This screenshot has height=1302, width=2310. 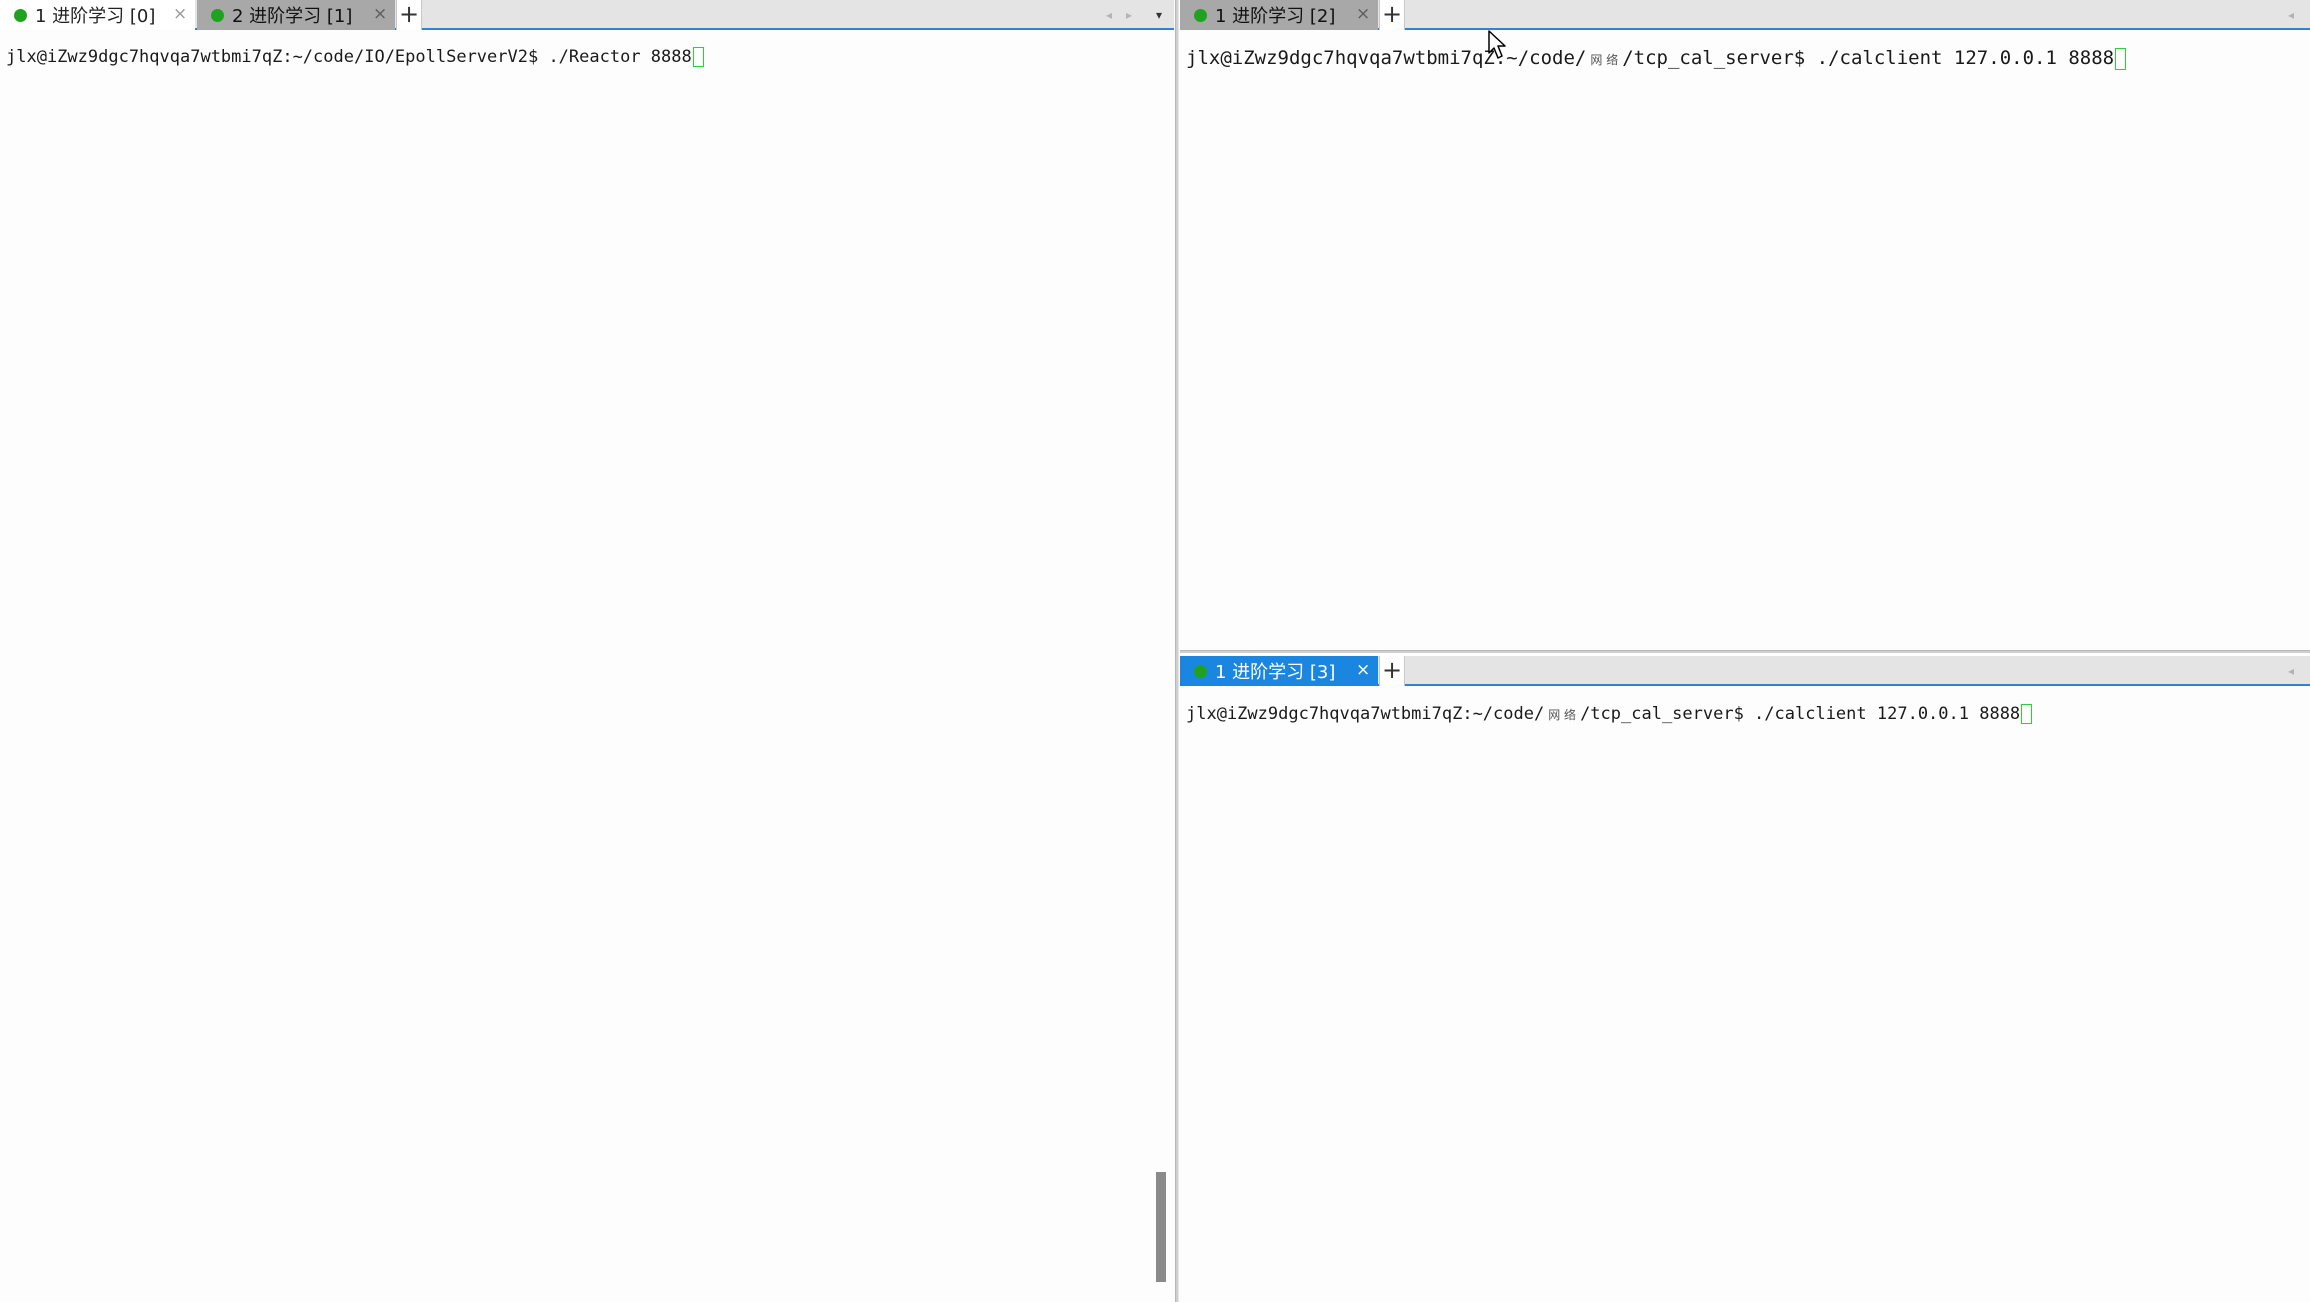 I want to click on tab-list-dropdown-icon: ▾, so click(x=1159, y=15).